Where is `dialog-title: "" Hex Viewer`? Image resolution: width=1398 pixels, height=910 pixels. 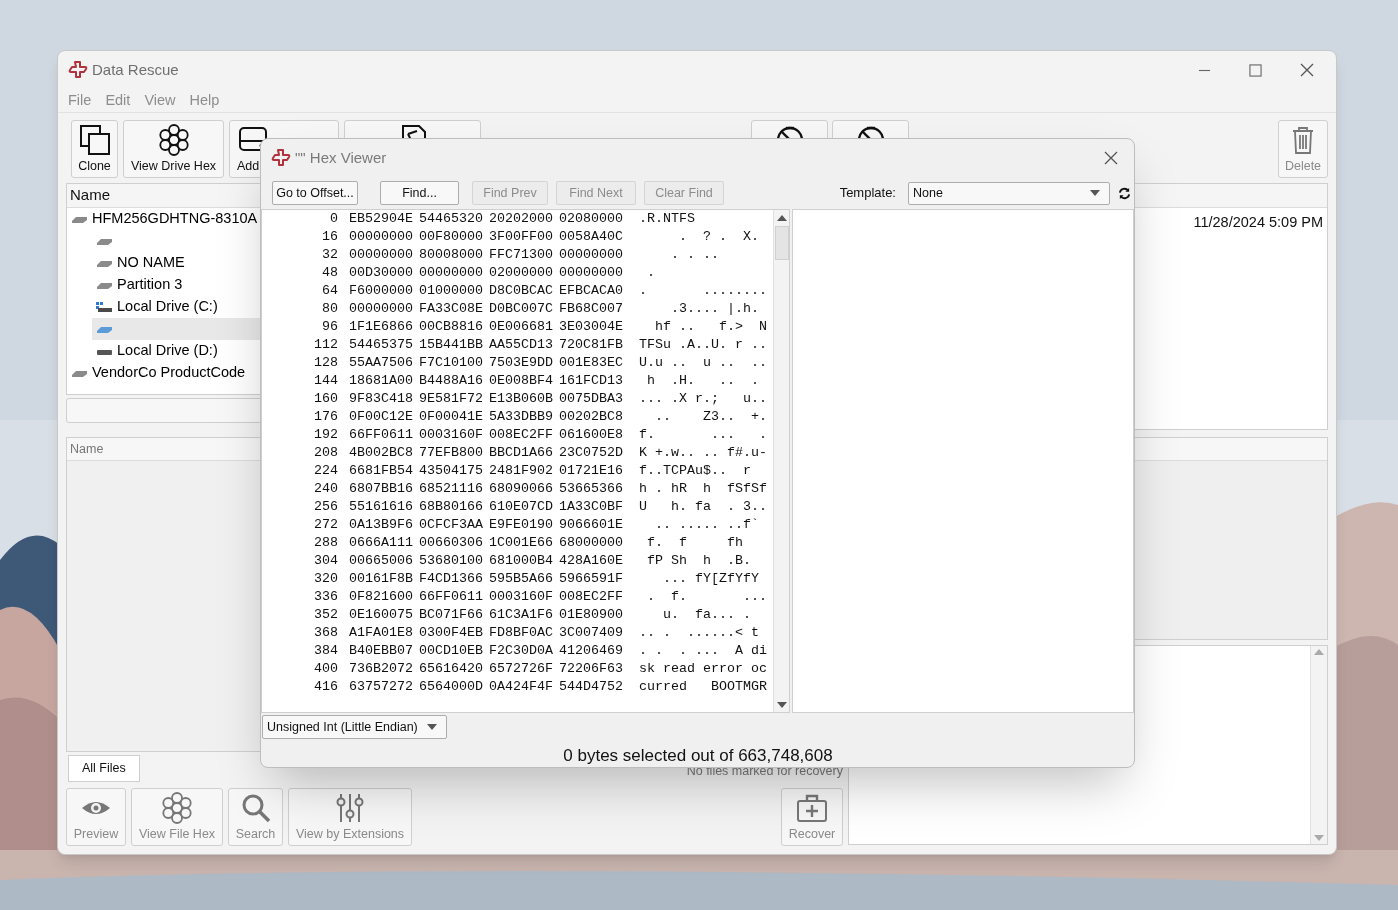 dialog-title: "" Hex Viewer is located at coordinates (341, 157).